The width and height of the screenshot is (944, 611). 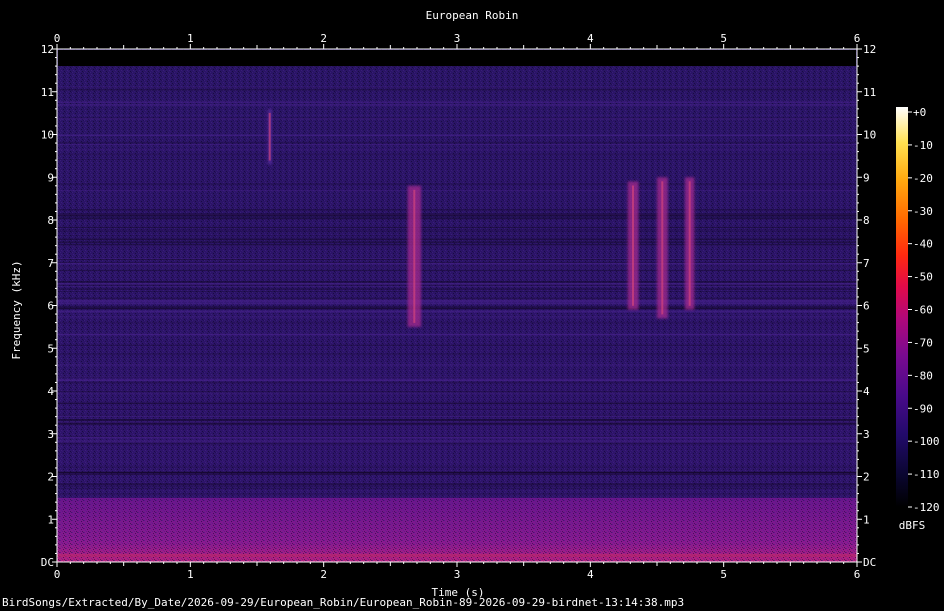 I want to click on x-tick-label-top: 0, so click(x=57, y=38).